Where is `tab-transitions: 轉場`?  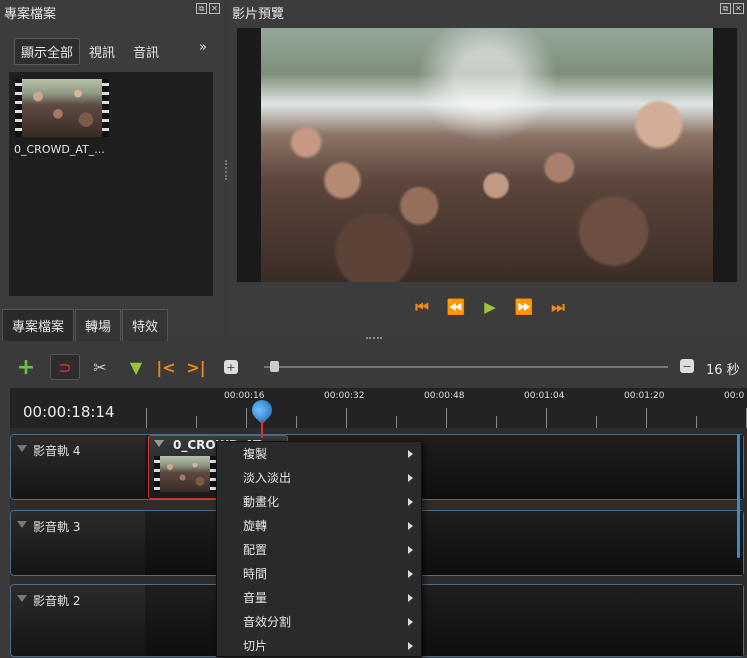
tab-transitions: 轉場 is located at coordinates (98, 325).